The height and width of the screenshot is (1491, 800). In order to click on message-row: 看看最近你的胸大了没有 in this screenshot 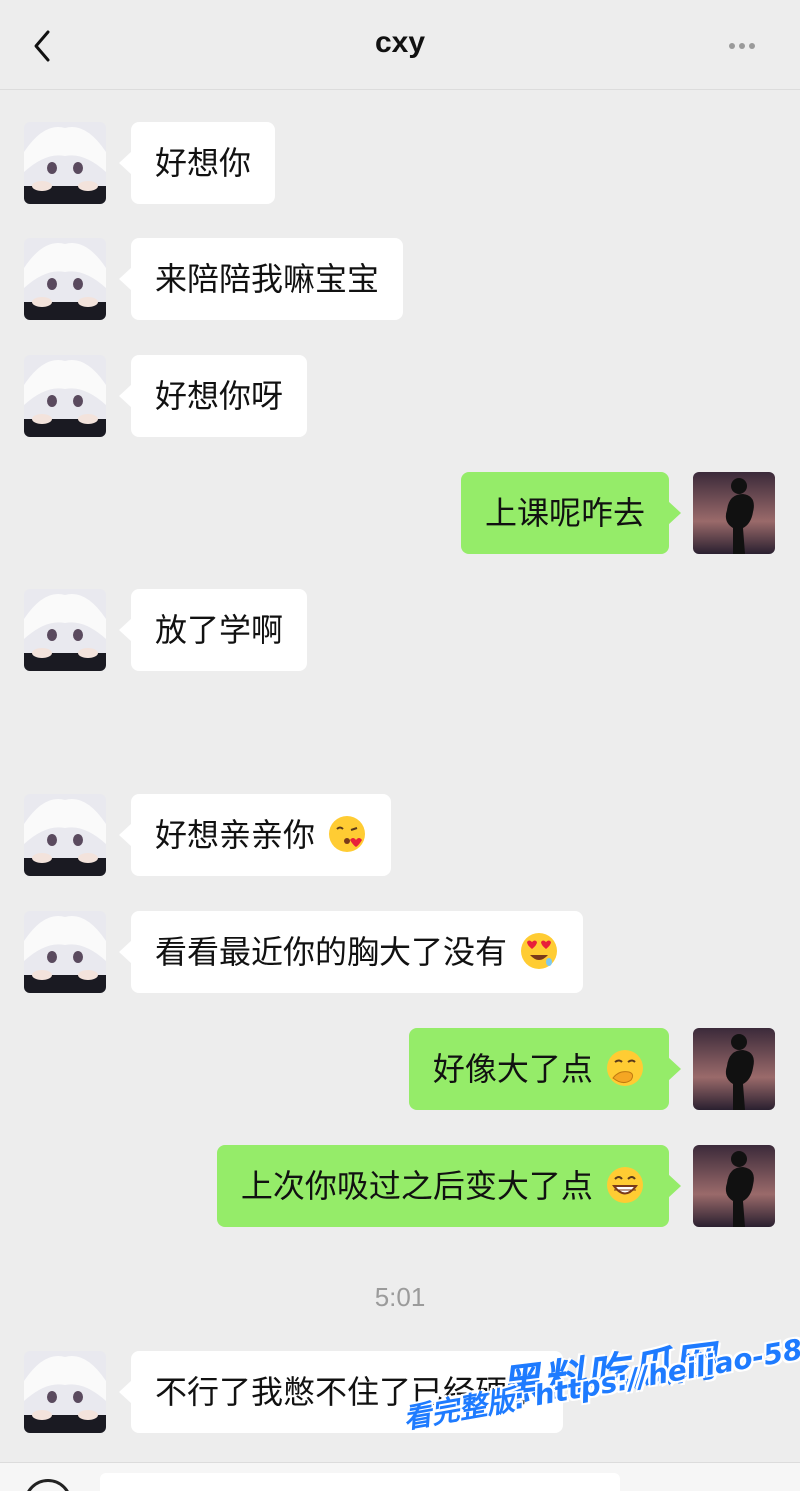, I will do `click(400, 953)`.